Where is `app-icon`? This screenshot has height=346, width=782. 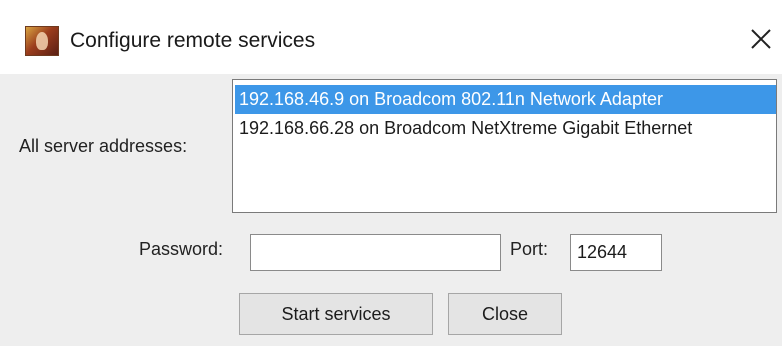
app-icon is located at coordinates (42, 41).